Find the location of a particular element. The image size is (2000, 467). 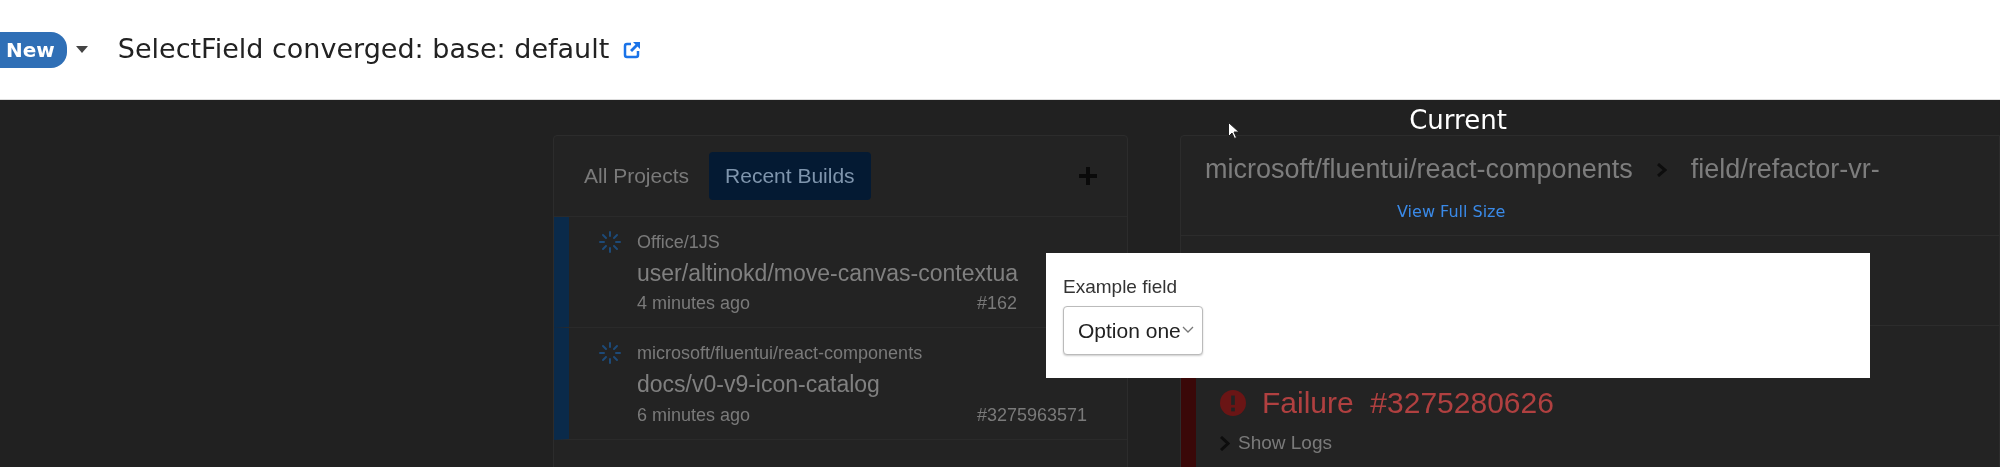

error-icon is located at coordinates (1233, 402).